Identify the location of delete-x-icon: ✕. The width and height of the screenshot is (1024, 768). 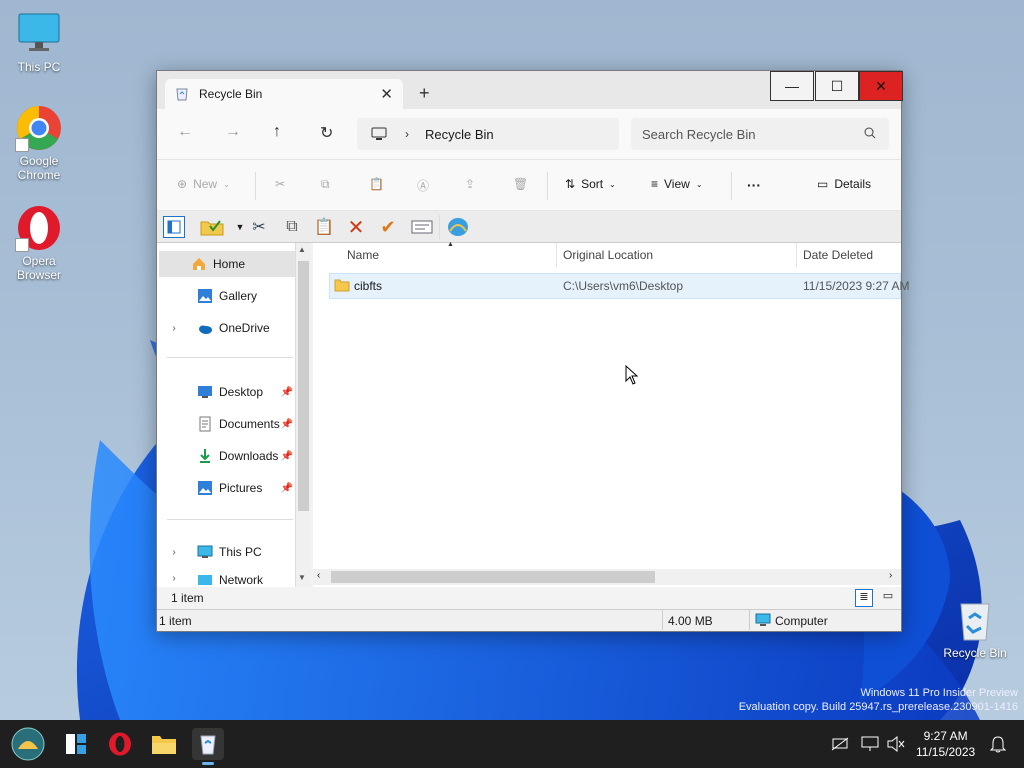
(356, 227).